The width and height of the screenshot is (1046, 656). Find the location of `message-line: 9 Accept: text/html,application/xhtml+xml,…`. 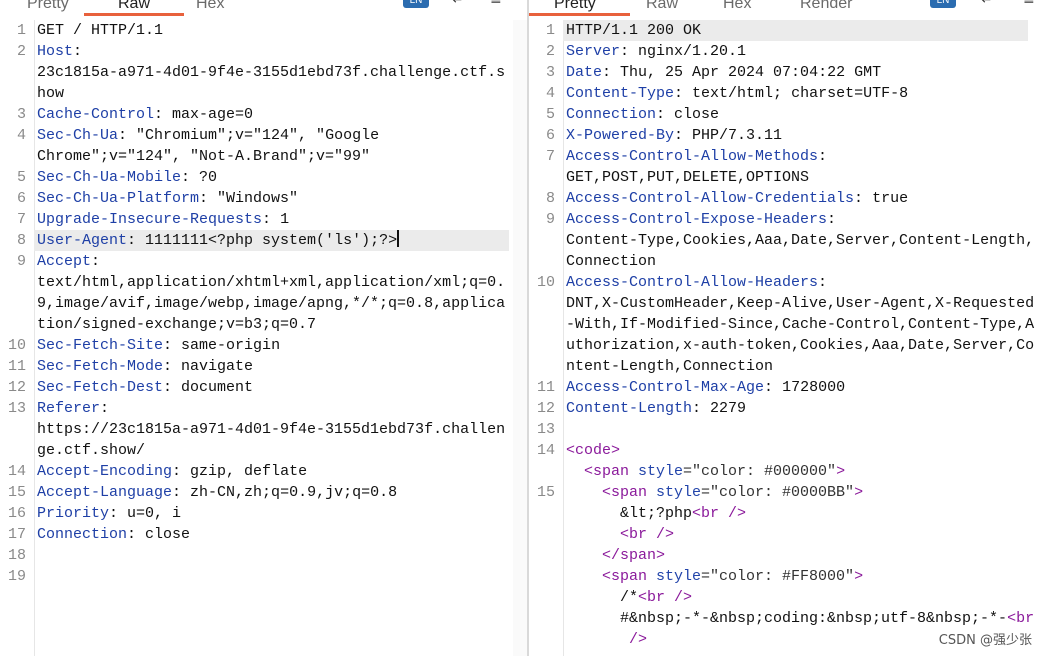

message-line: 9 Accept: text/html,application/xhtml+xml,… is located at coordinates (263, 293).